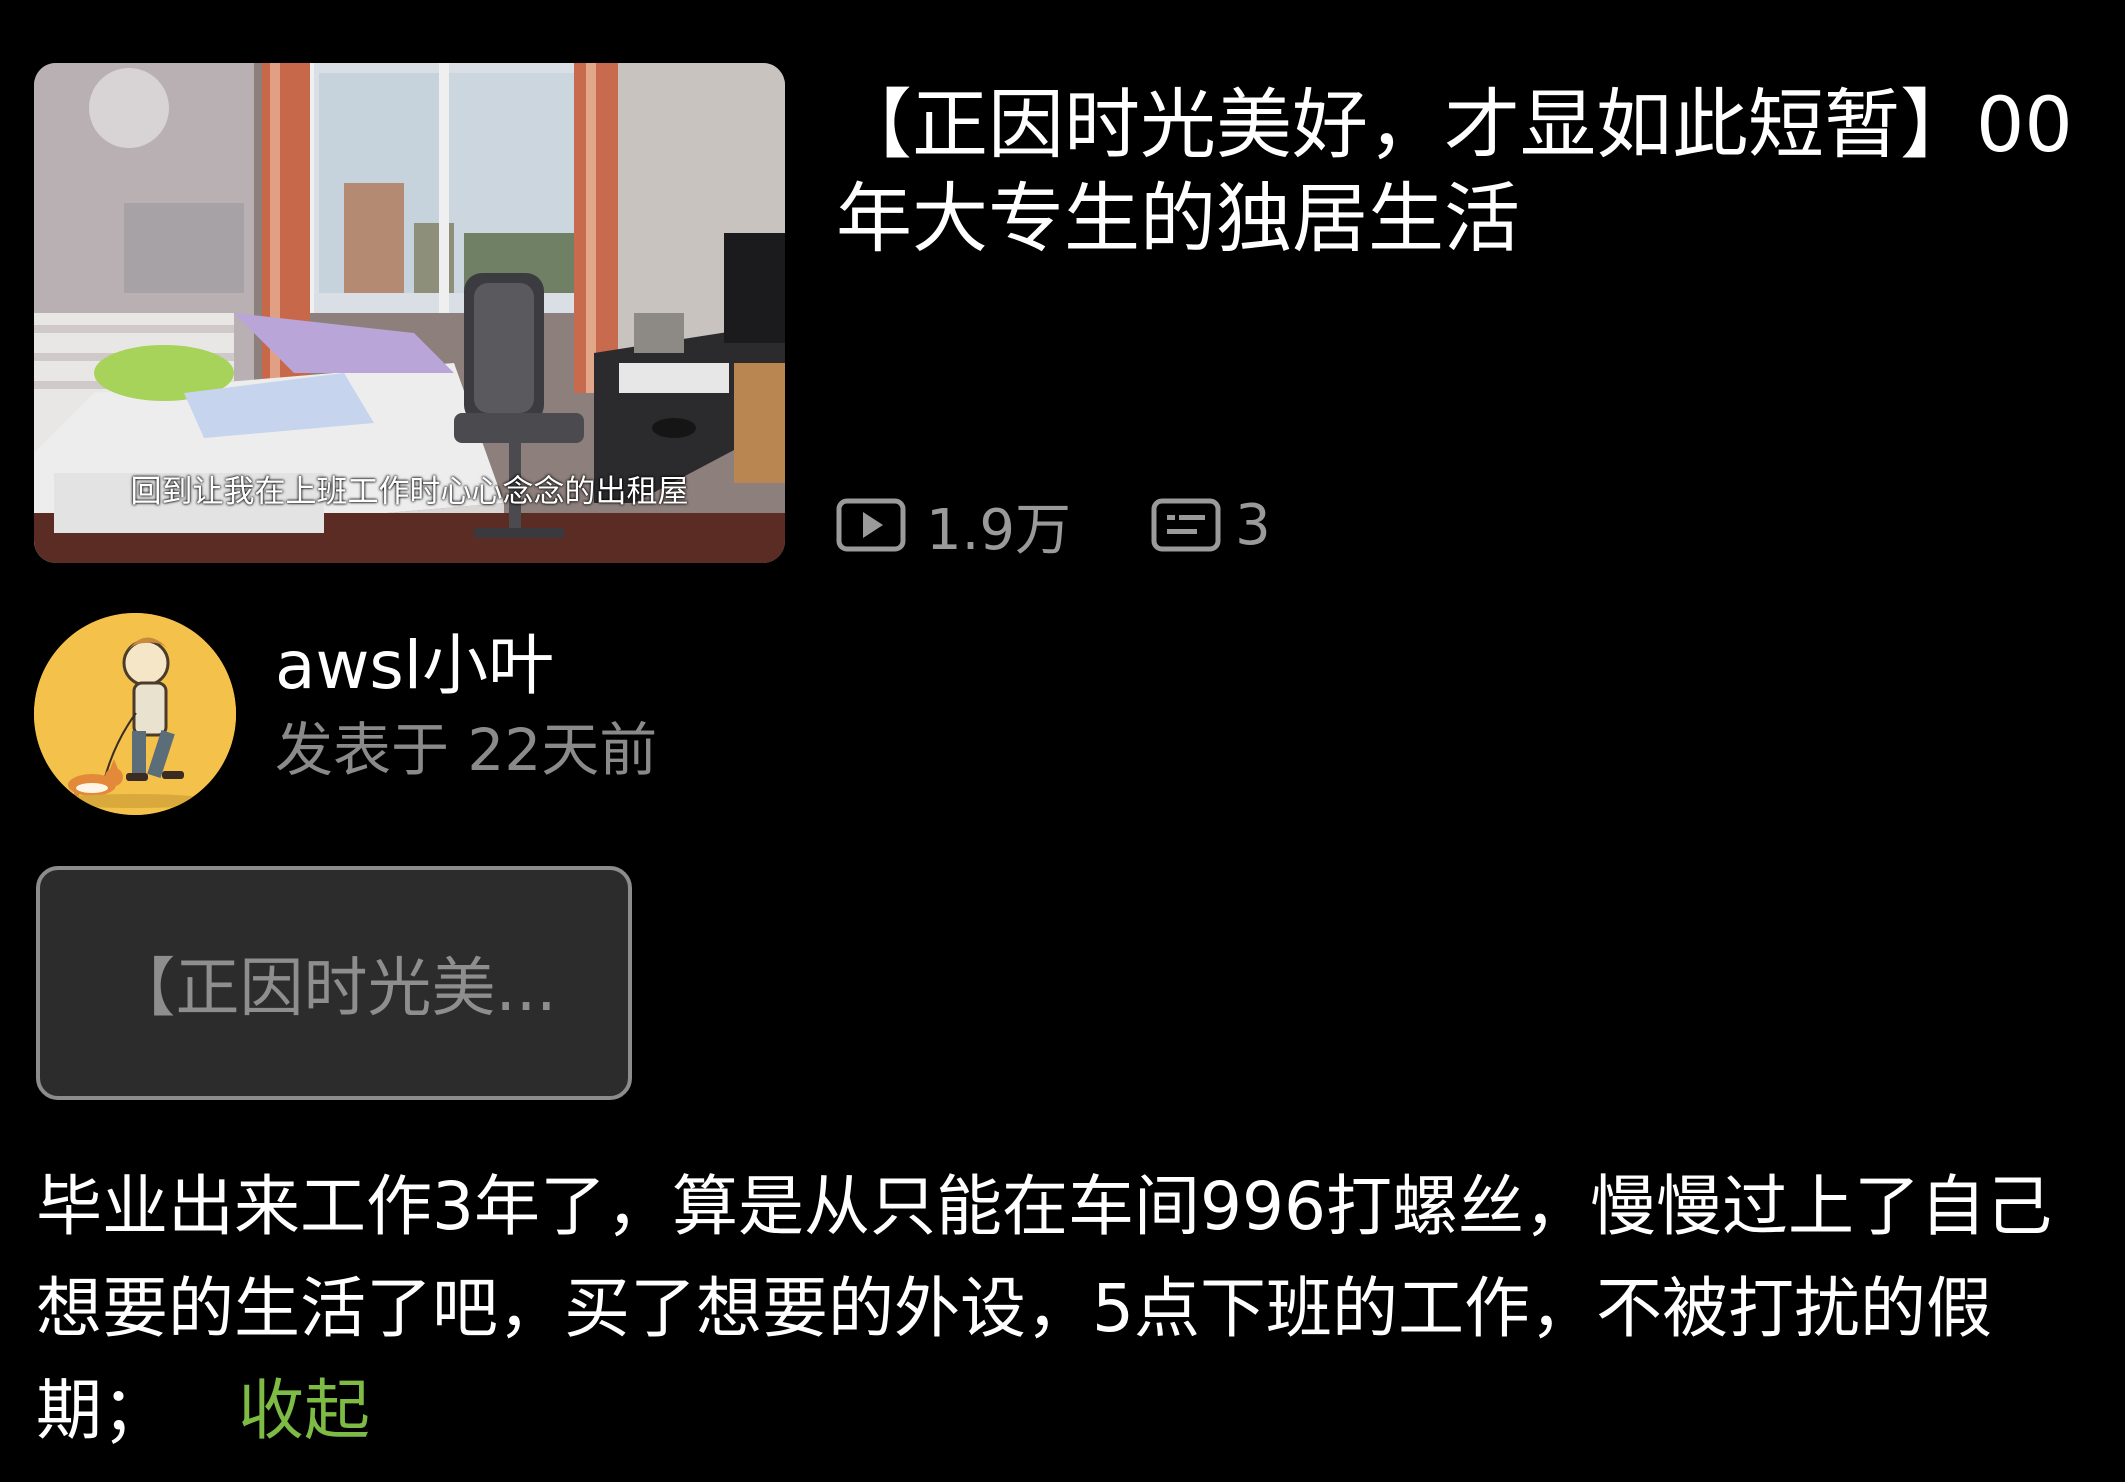  I want to click on view-count: 1.9万, so click(953, 525).